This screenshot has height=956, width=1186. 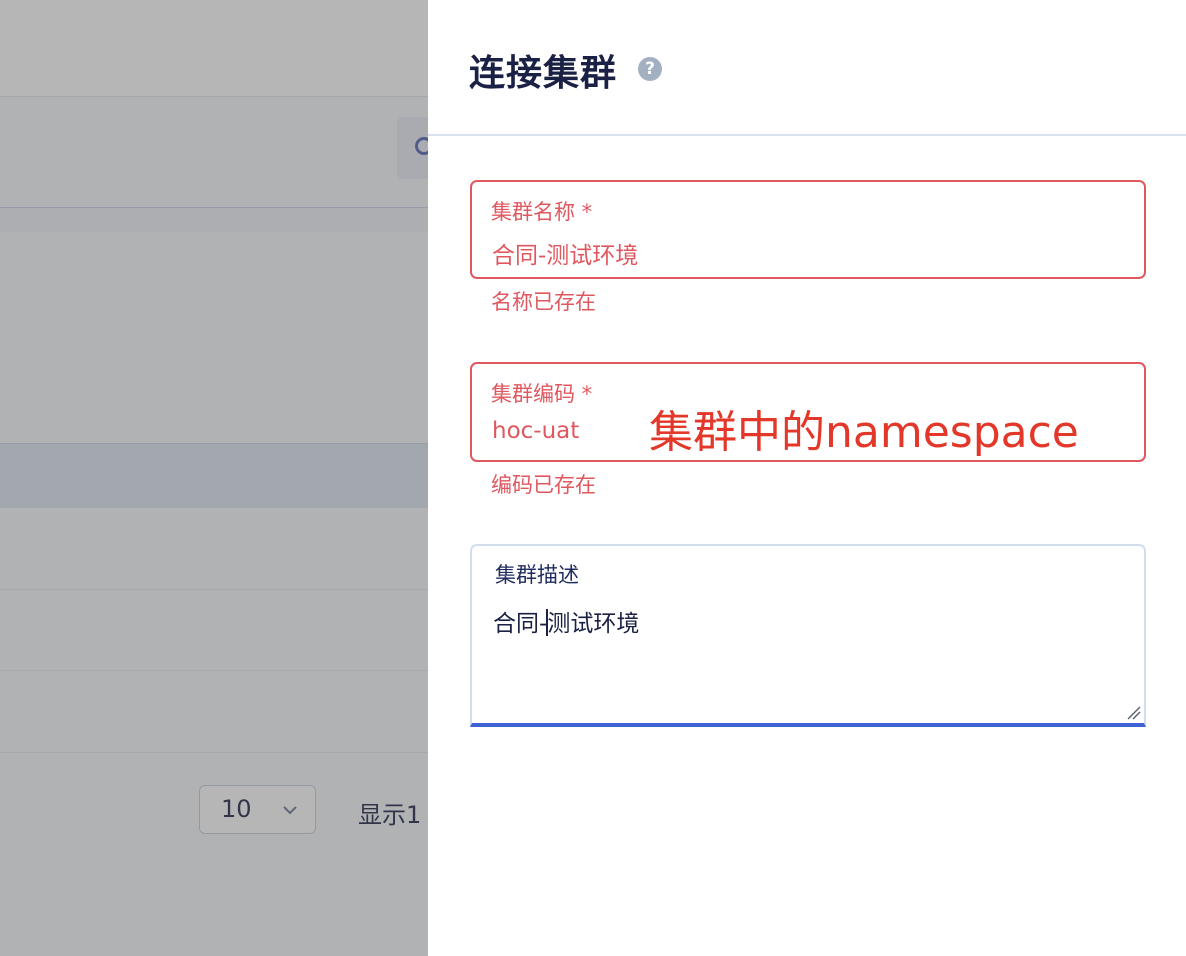 What do you see at coordinates (593, 624) in the screenshot?
I see `description-text-after-caret: 测试环境` at bounding box center [593, 624].